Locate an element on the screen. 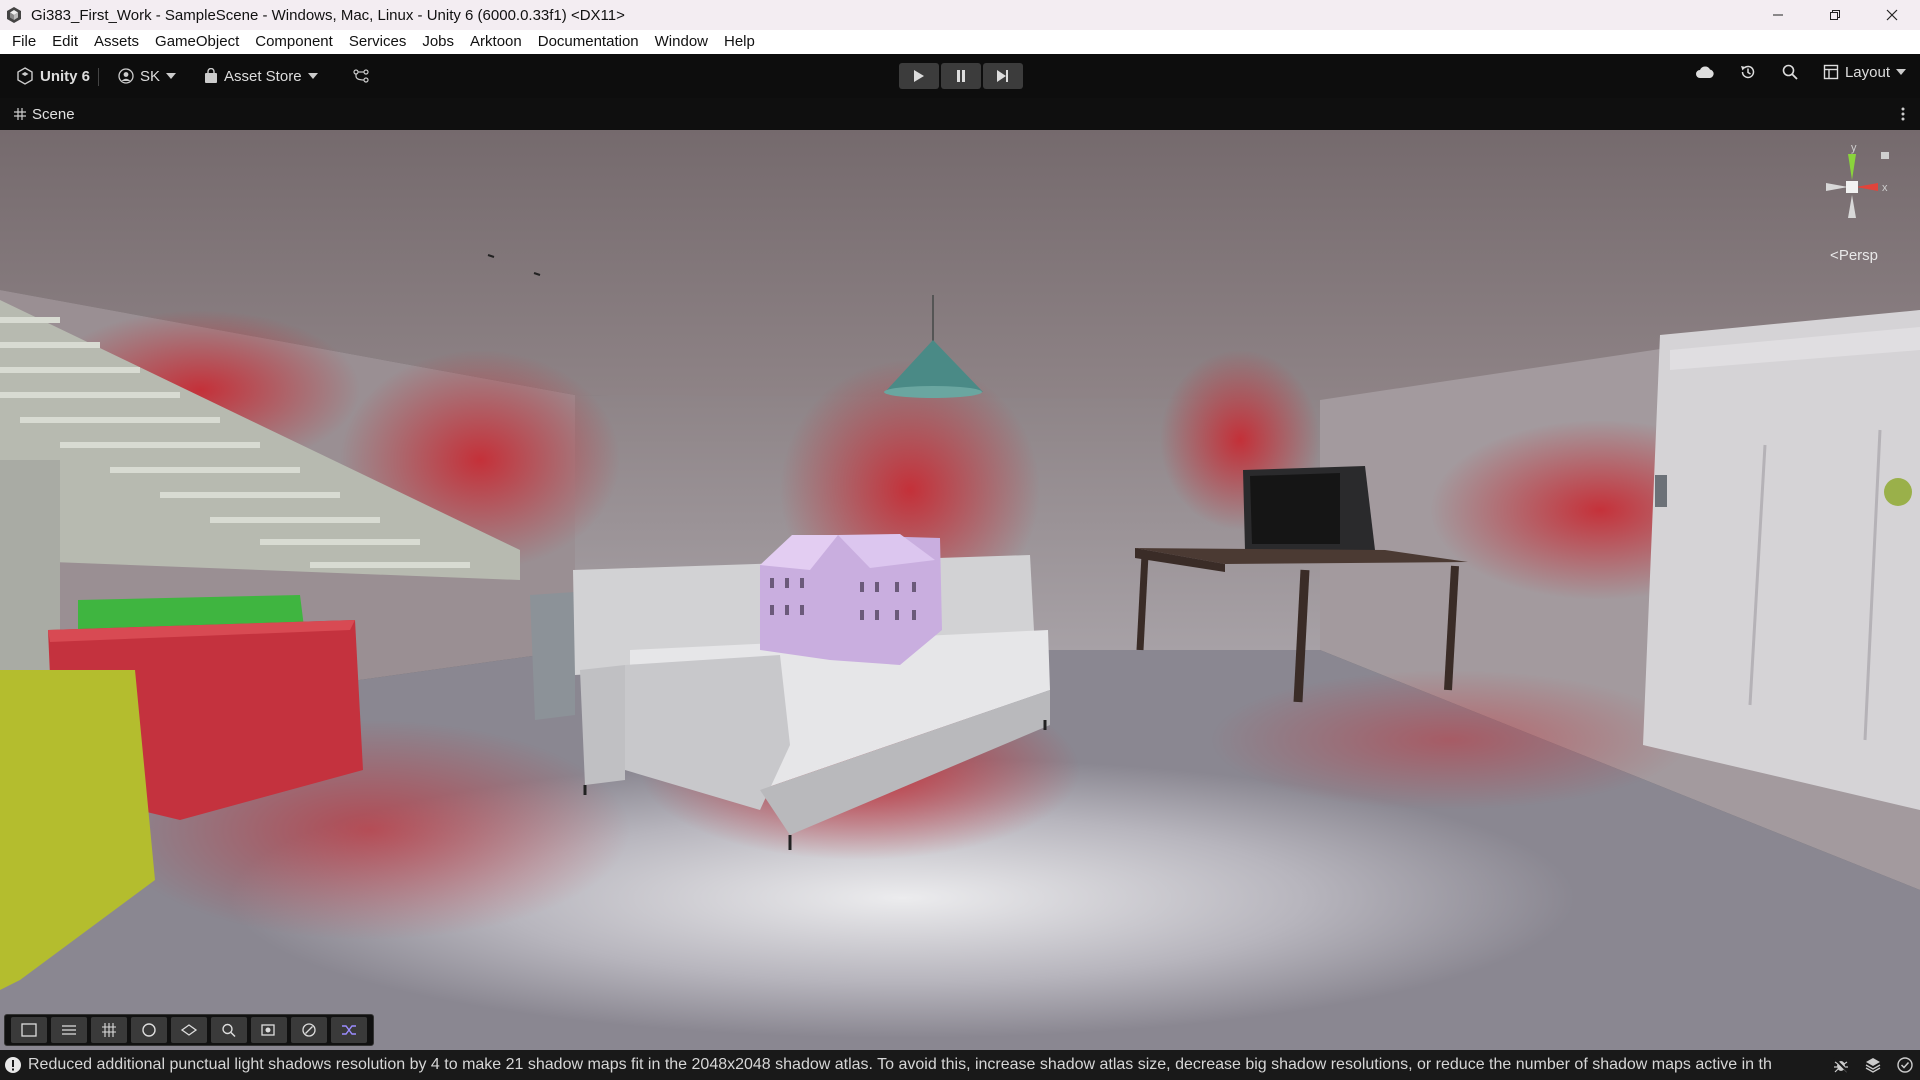 The image size is (1920, 1080). asset-store-label: Asset Store is located at coordinates (263, 76).